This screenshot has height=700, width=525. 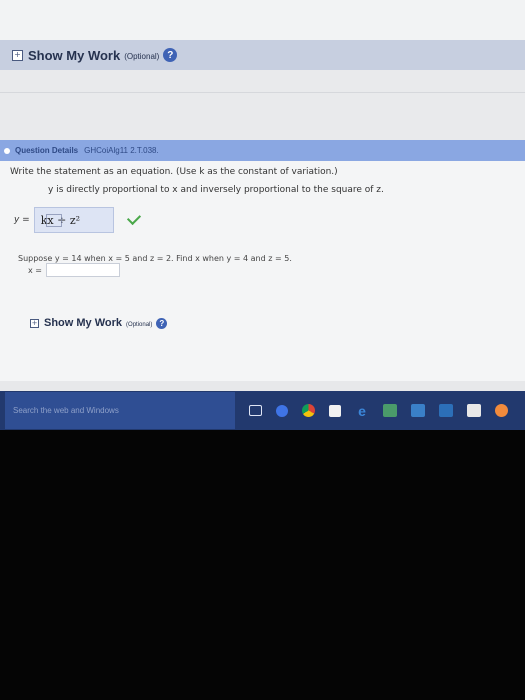 What do you see at coordinates (53, 220) in the screenshot?
I see `math-cursor-icon` at bounding box center [53, 220].